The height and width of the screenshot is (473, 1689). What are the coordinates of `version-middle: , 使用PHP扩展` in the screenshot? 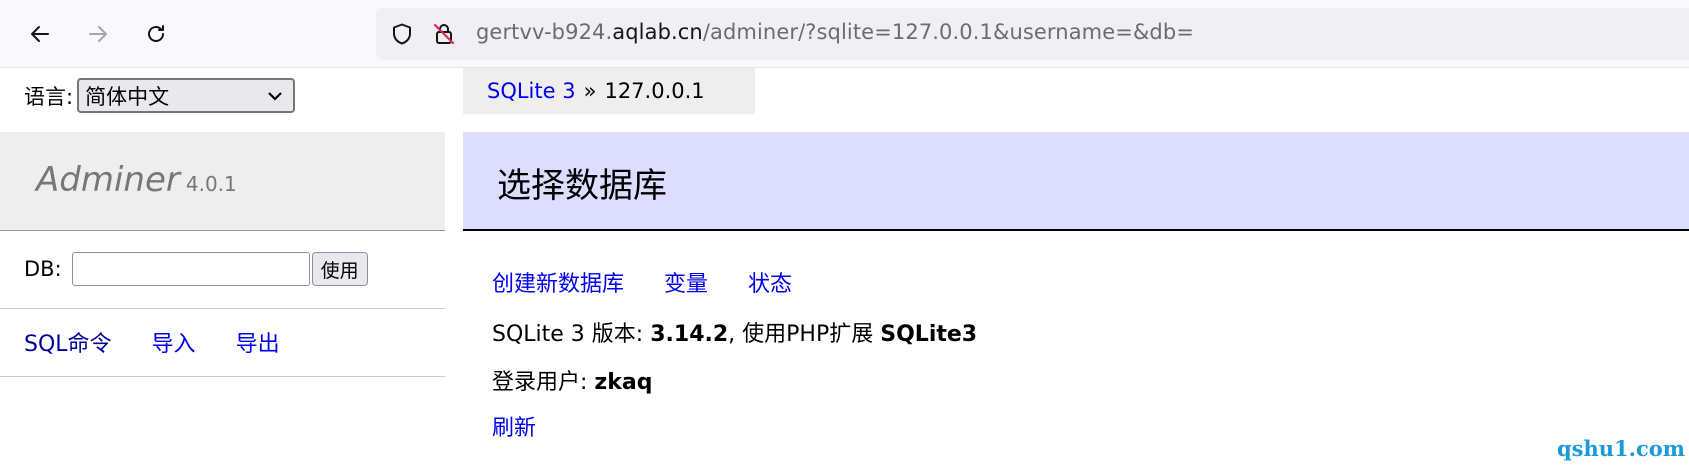 It's located at (801, 334).